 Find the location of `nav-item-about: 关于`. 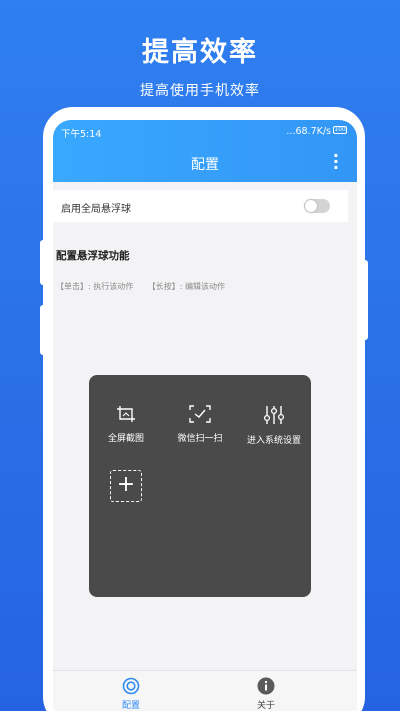

nav-item-about: 关于 is located at coordinates (266, 694).